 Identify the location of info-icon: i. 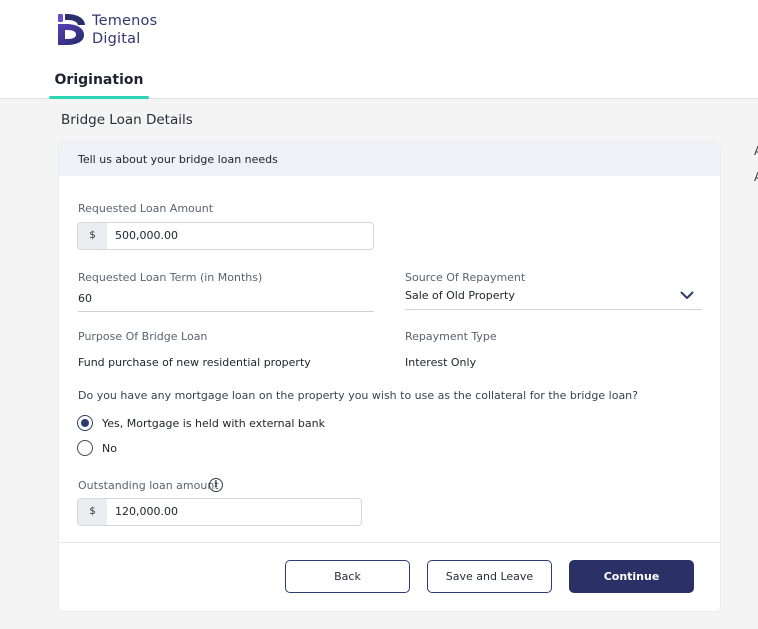
(216, 485).